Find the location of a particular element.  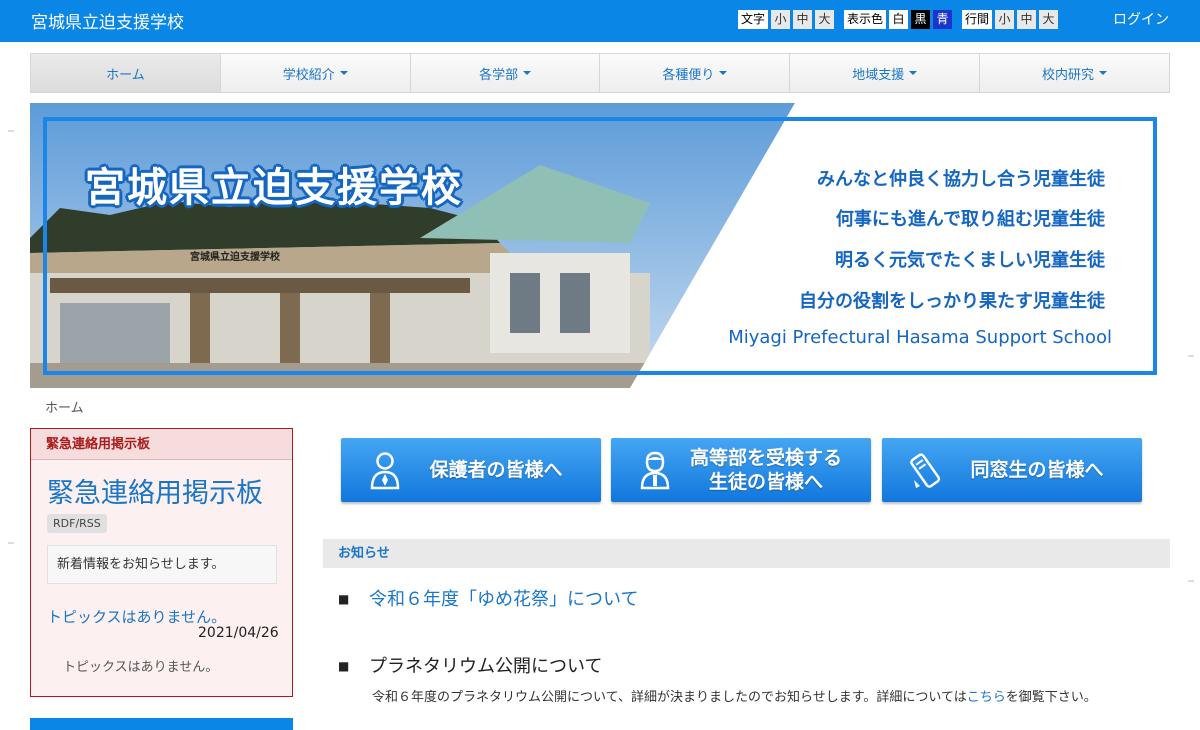

nav-community-support: 地域支援 is located at coordinates (885, 73).